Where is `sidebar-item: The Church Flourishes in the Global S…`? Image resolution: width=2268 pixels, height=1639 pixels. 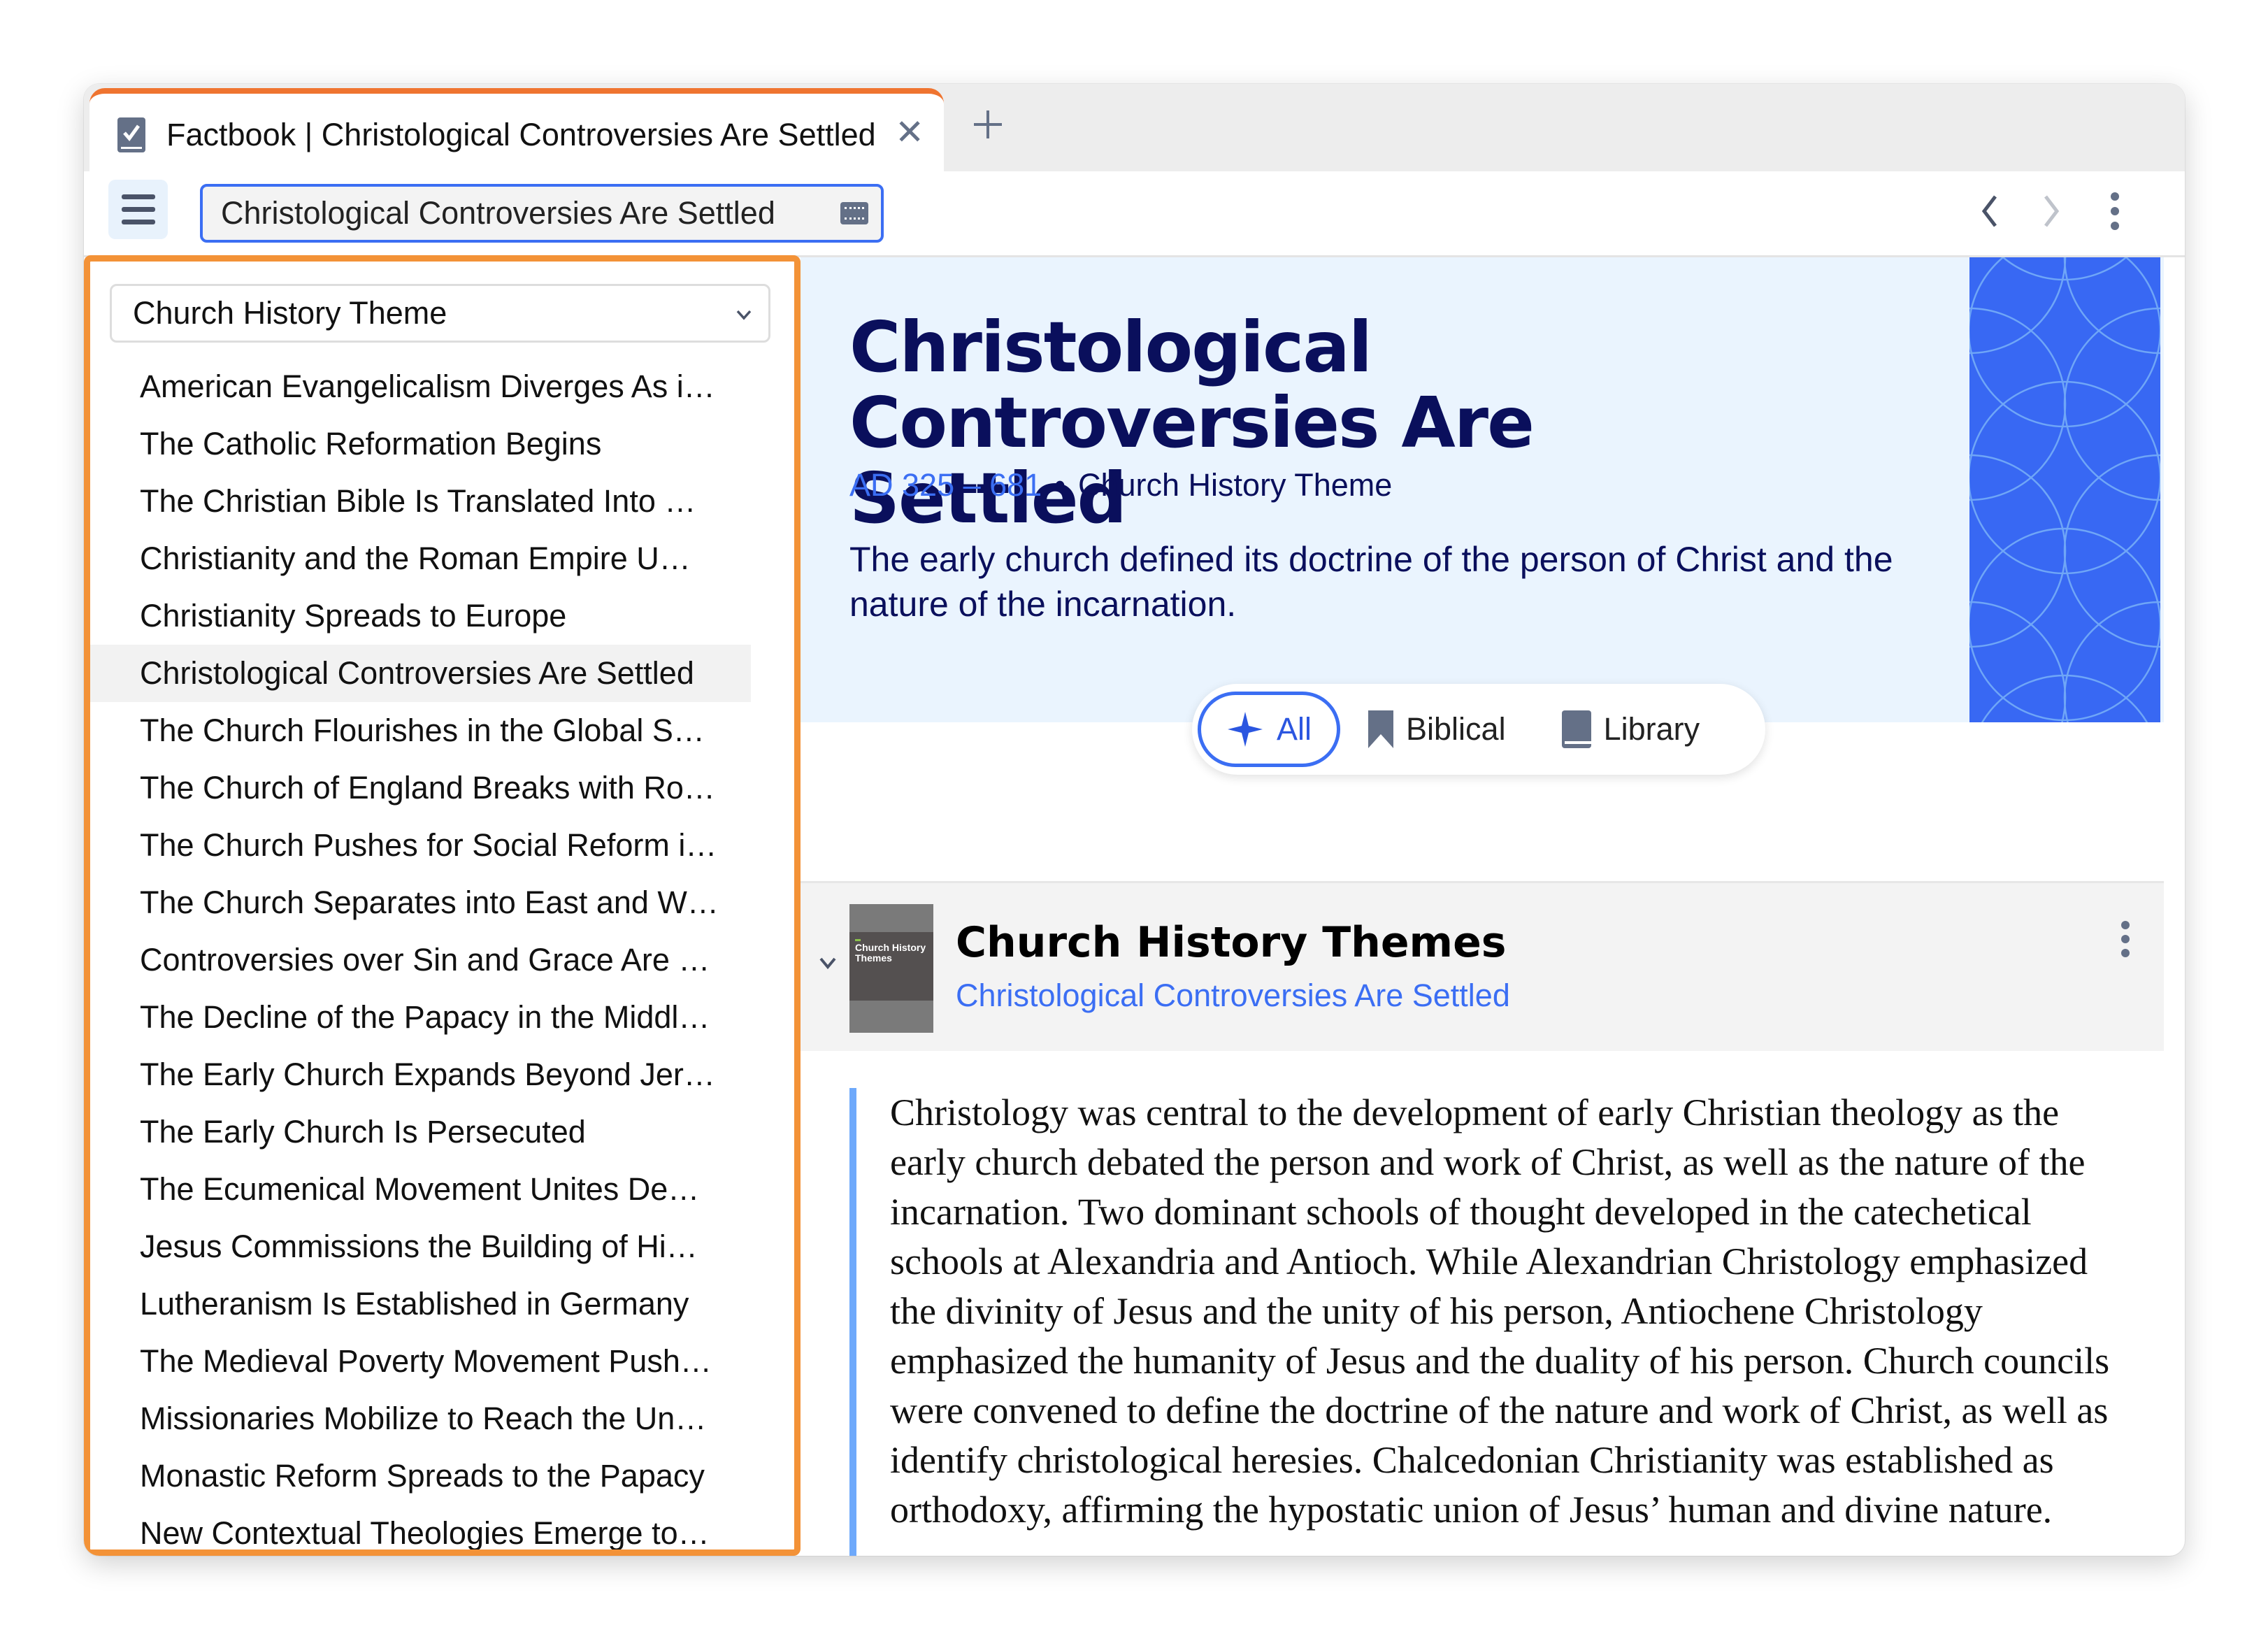 sidebar-item: The Church Flourishes in the Global S… is located at coordinates (420, 730).